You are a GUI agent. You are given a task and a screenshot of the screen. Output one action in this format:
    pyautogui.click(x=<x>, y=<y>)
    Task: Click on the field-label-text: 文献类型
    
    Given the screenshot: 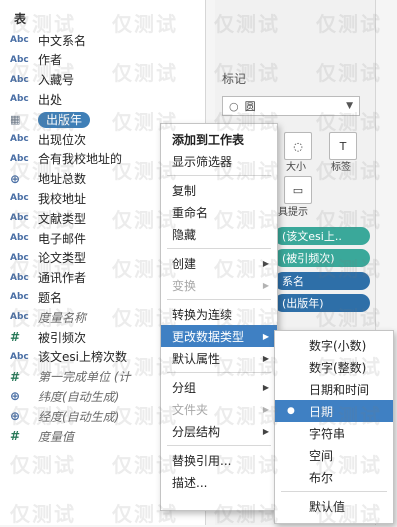 What is the action you would take?
    pyautogui.click(x=62, y=218)
    